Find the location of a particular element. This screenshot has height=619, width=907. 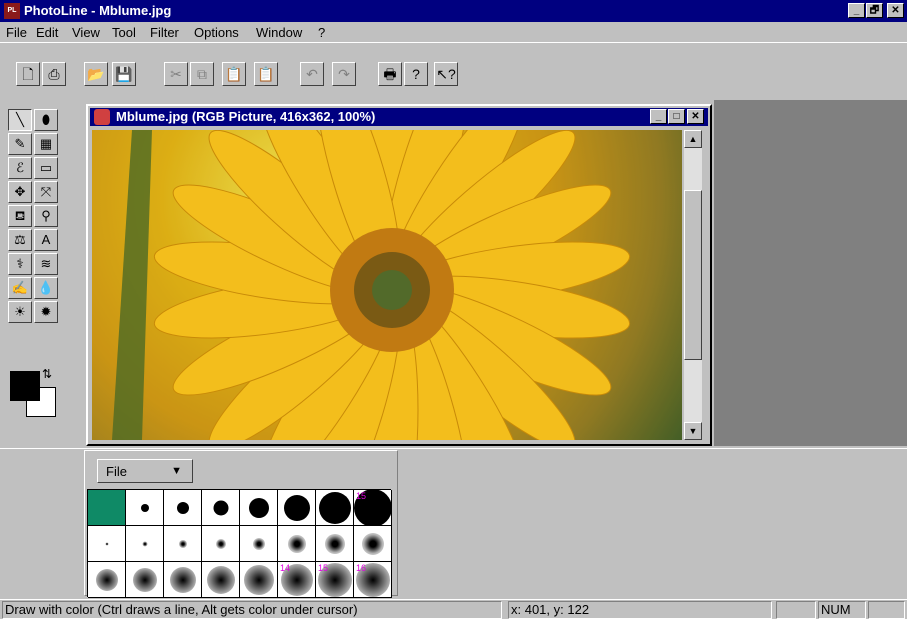

text-tool-button: A is located at coordinates (46, 240).